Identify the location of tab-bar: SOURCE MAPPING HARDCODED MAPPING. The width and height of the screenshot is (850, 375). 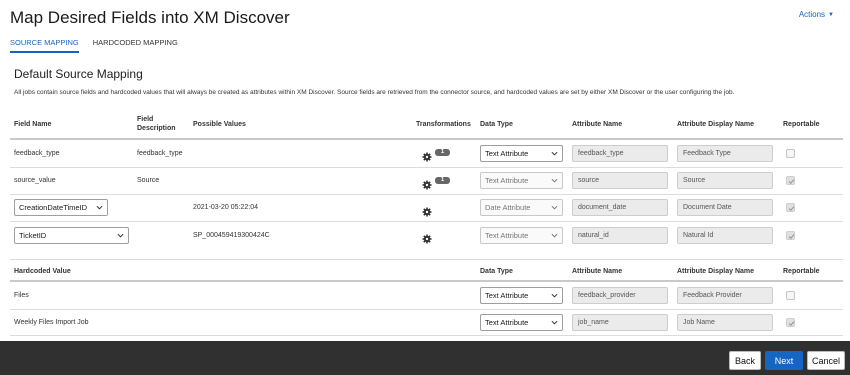
(94, 45).